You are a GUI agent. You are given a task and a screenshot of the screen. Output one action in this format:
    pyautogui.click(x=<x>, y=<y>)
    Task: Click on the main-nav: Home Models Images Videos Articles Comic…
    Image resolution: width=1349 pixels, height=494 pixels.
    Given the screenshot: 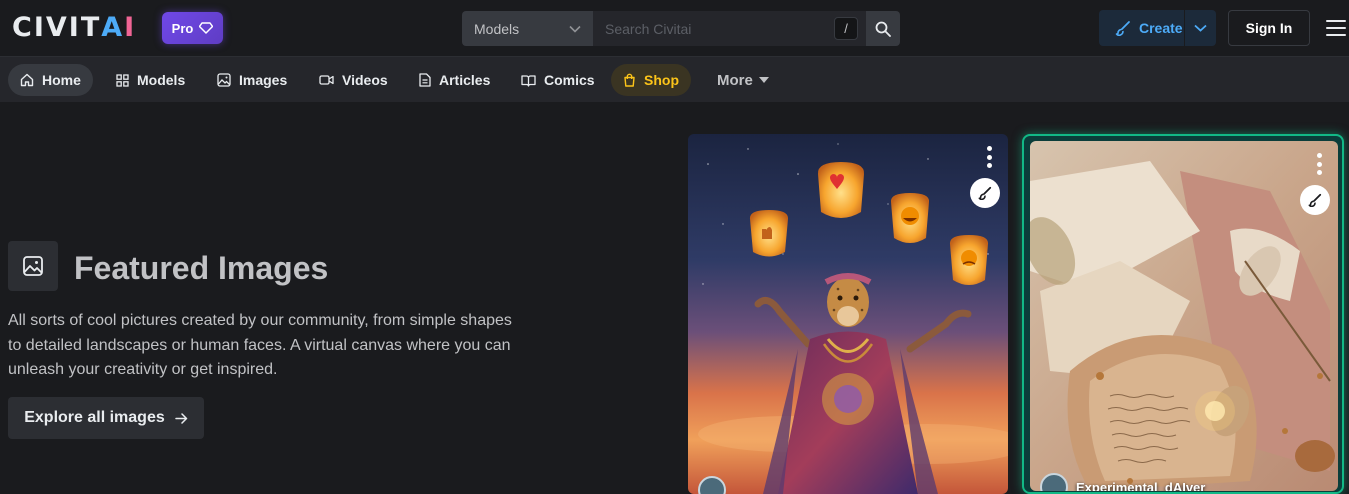 What is the action you would take?
    pyautogui.click(x=674, y=79)
    